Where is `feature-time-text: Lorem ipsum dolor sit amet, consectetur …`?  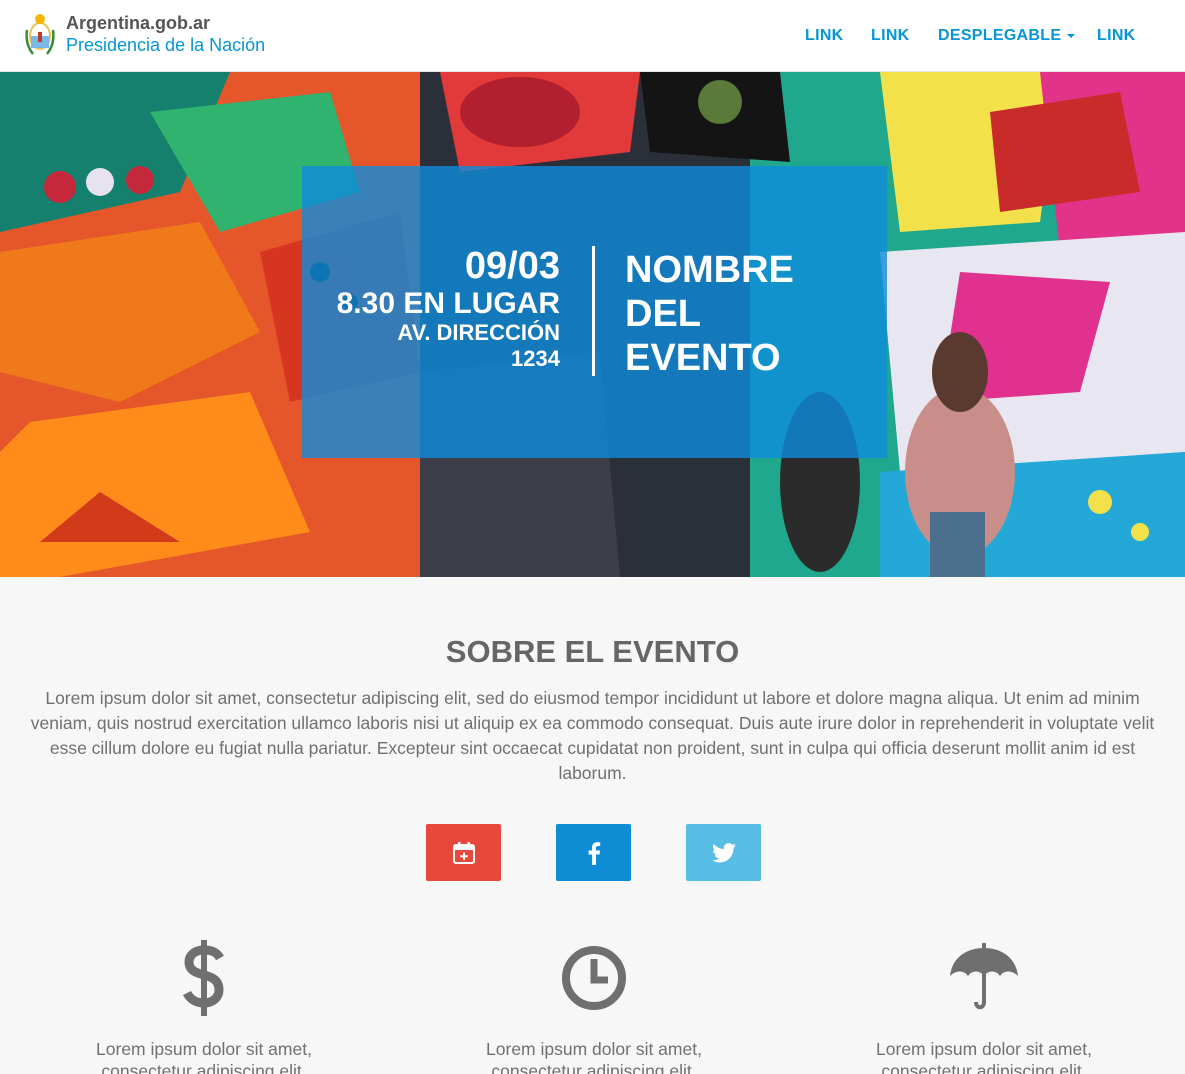
feature-time-text: Lorem ipsum dolor sit amet, consectetur … is located at coordinates (594, 1056).